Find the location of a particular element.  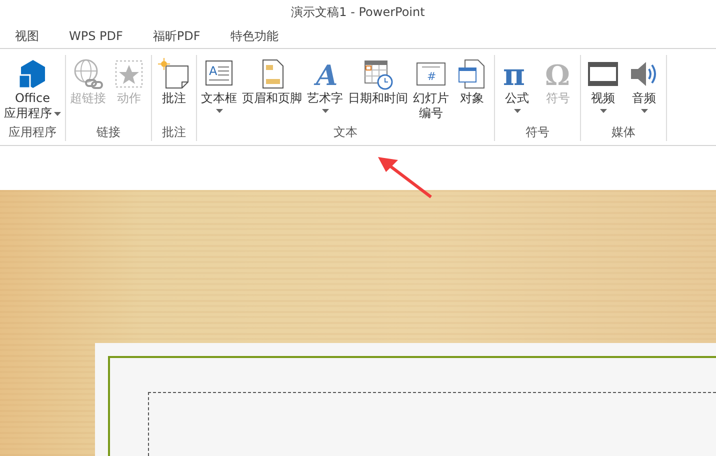

ribbon-button: 视频 is located at coordinates (603, 89).